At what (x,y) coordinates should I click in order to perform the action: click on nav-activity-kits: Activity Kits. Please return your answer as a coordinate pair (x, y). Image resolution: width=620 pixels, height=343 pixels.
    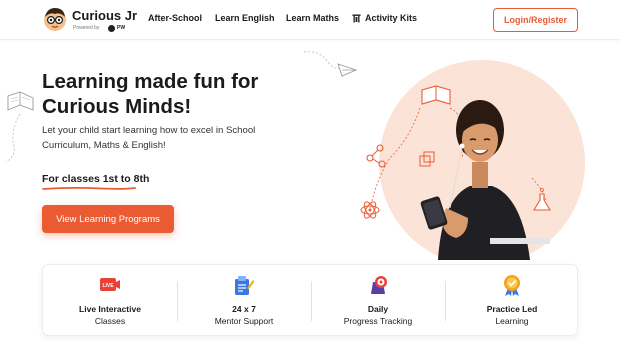
    Looking at the image, I should click on (384, 18).